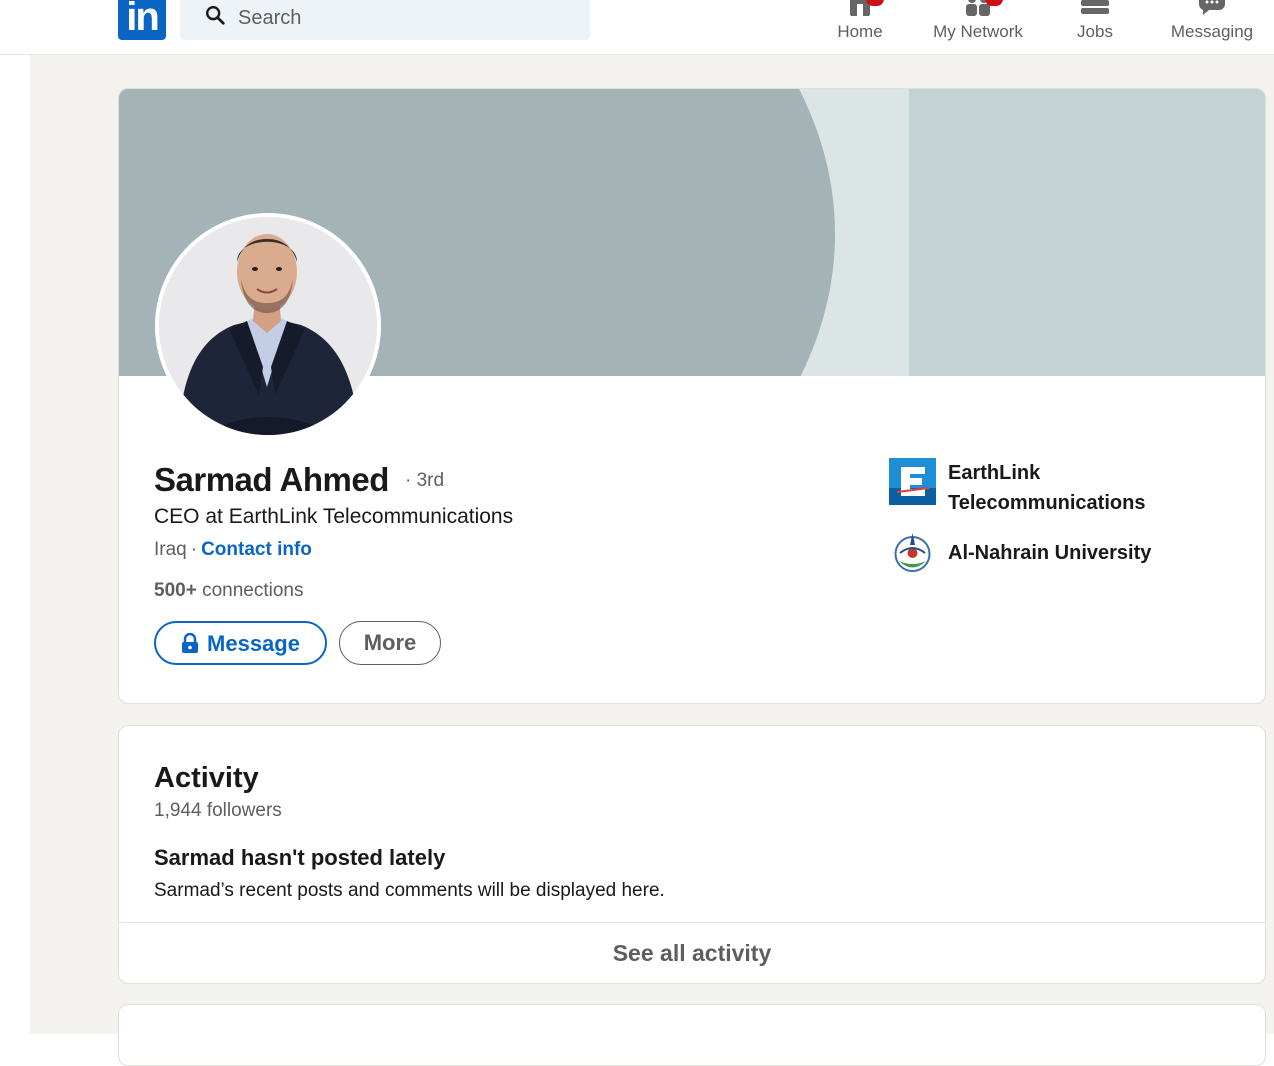  Describe the element at coordinates (1211, 7) in the screenshot. I see `chat-icon` at that location.